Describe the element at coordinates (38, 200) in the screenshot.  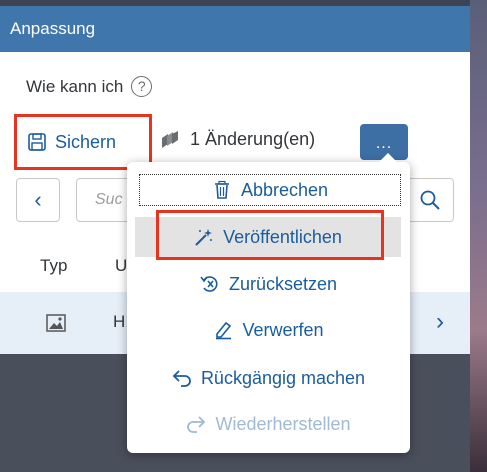
I see `back-button: ‹` at that location.